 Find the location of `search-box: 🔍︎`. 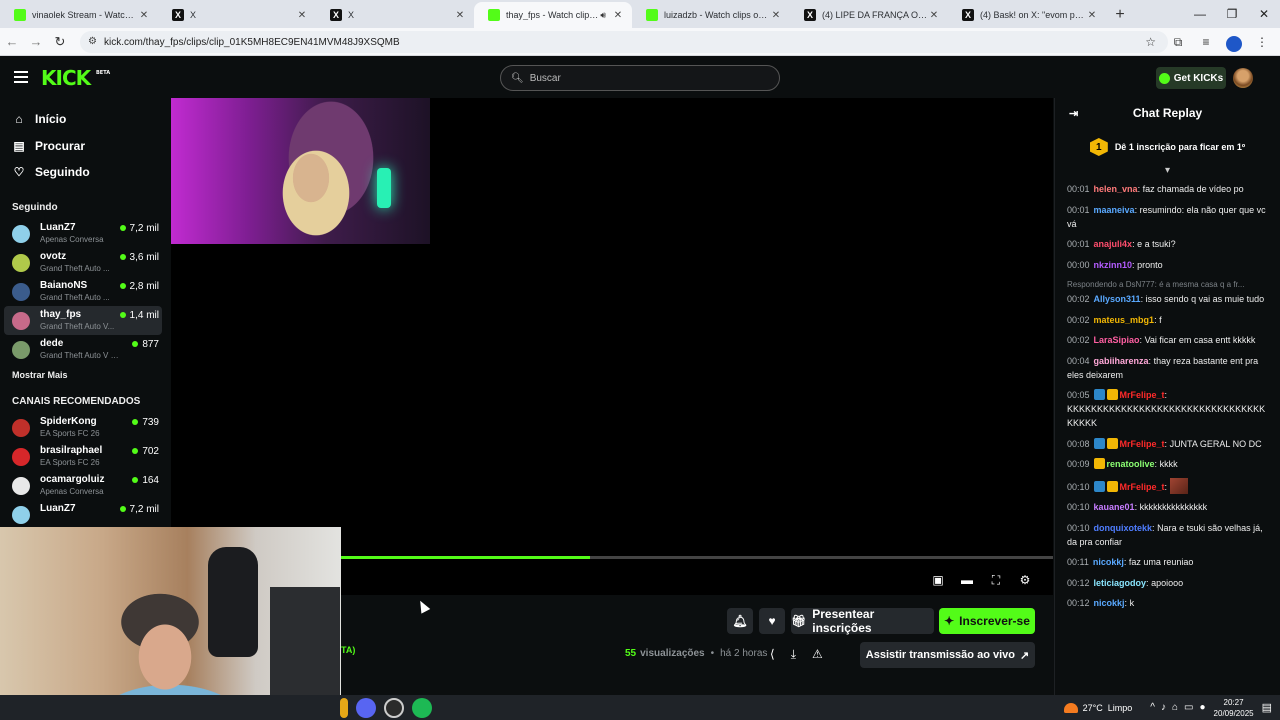

search-box: 🔍︎ is located at coordinates (640, 78).